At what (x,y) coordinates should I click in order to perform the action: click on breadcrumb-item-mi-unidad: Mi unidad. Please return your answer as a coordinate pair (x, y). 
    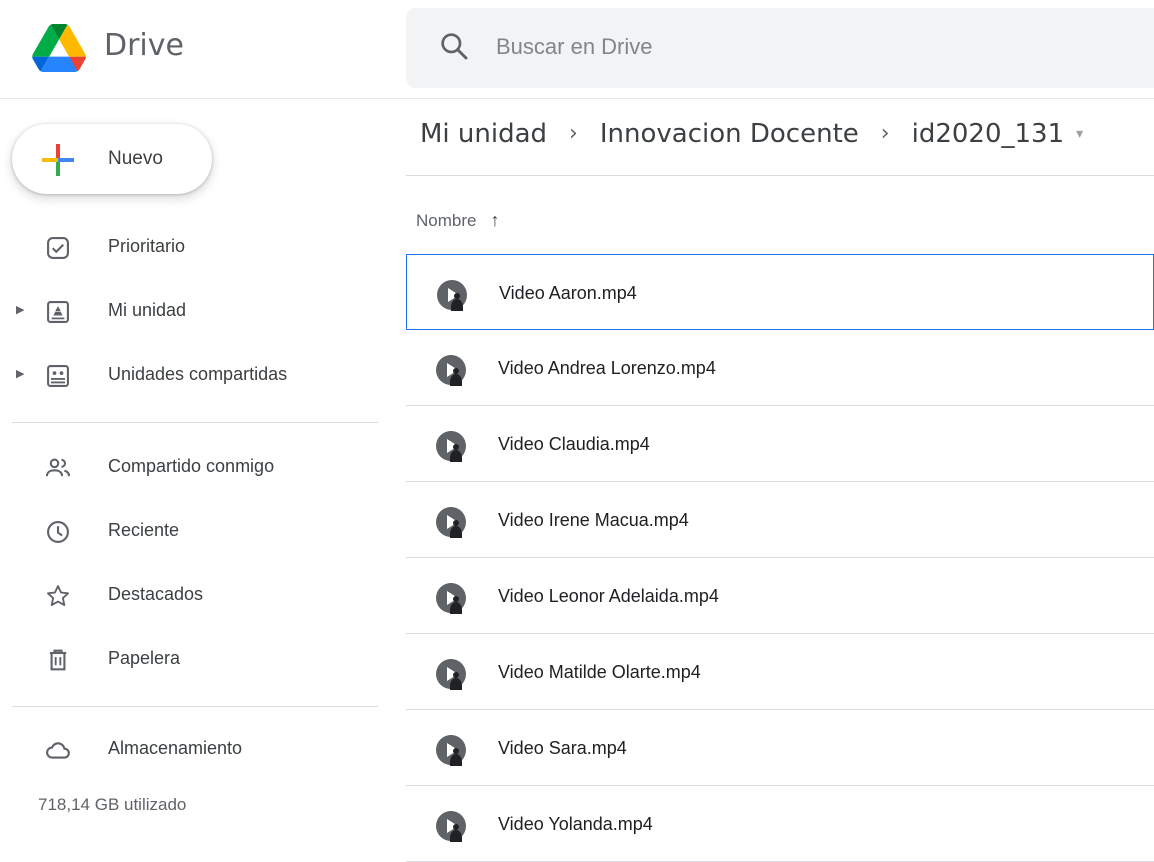
    Looking at the image, I should click on (483, 134).